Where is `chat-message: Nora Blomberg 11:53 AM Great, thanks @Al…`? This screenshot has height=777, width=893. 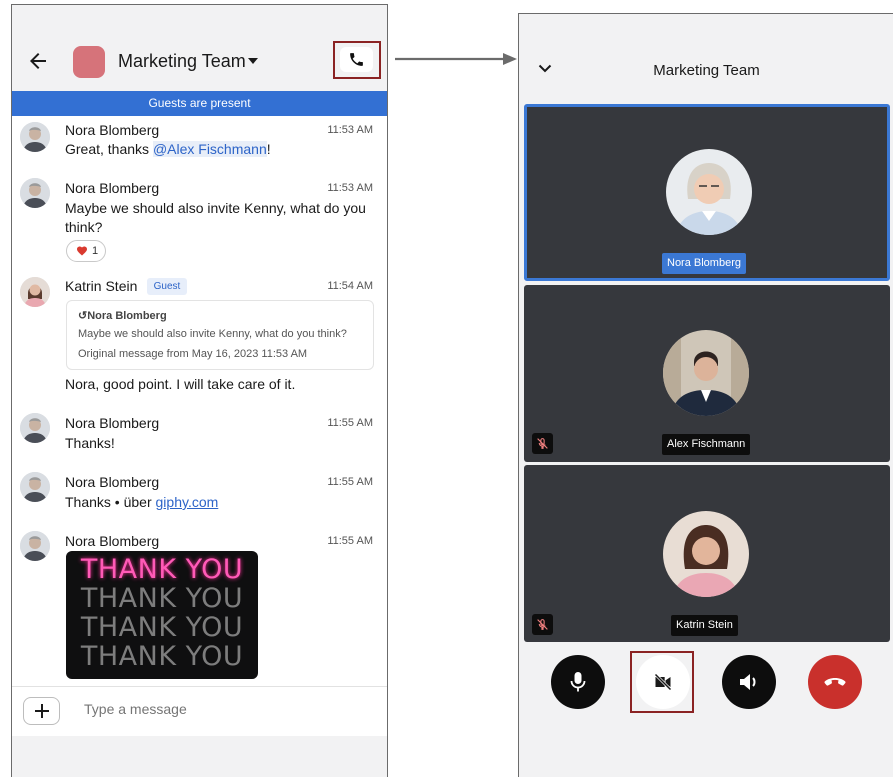 chat-message: Nora Blomberg 11:53 AM Great, thanks @Al… is located at coordinates (199, 144).